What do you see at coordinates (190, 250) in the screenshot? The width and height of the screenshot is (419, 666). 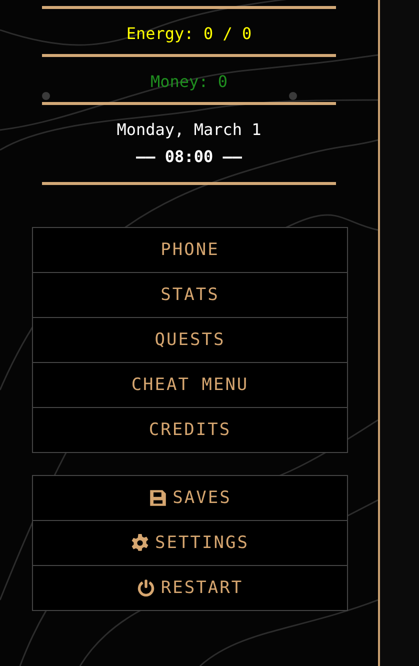 I see `menu-button: PHONE` at bounding box center [190, 250].